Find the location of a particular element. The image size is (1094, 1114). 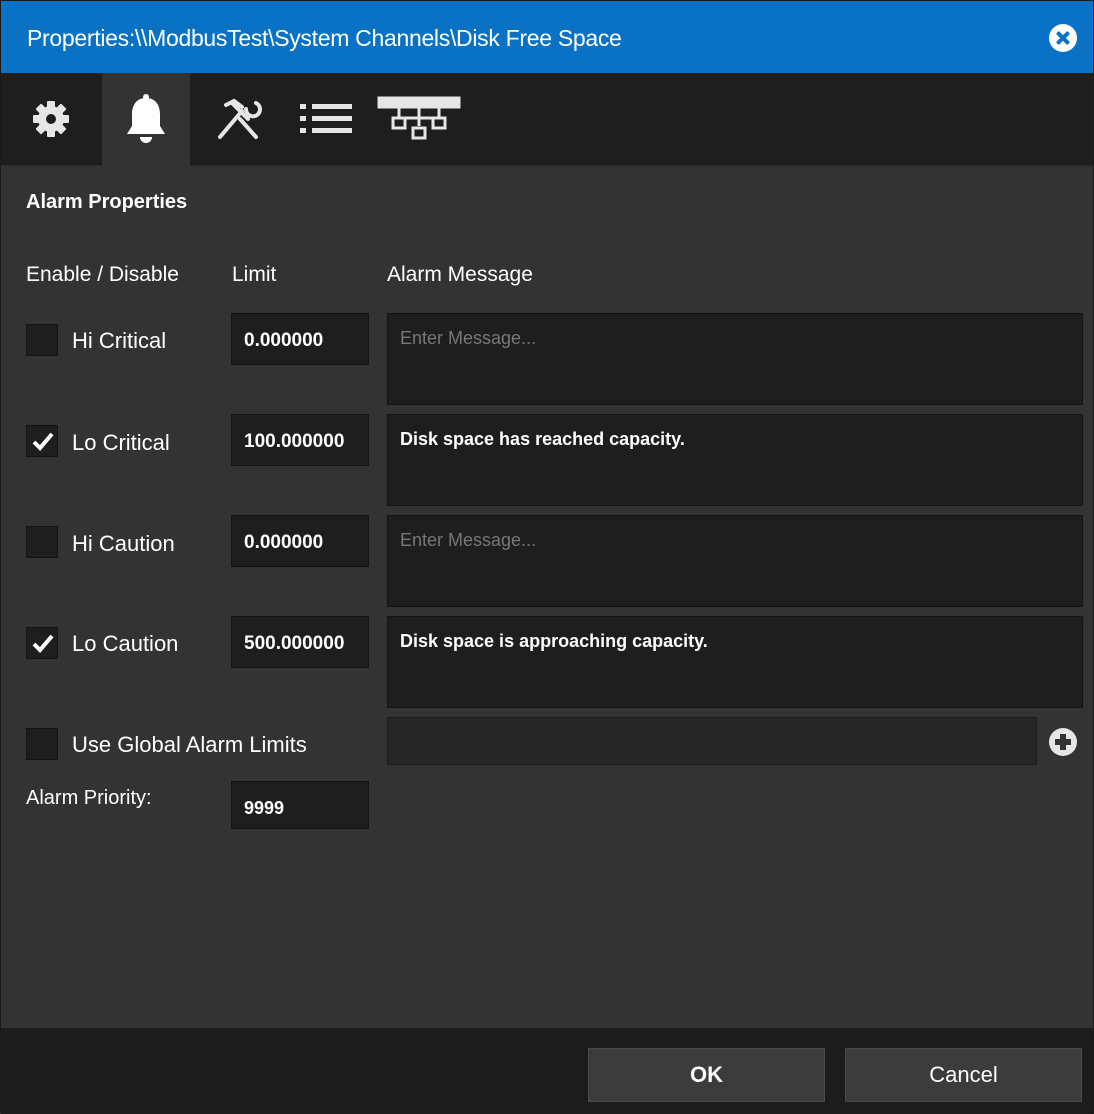

global-alarm-limits-checkbox is located at coordinates (42, 744).